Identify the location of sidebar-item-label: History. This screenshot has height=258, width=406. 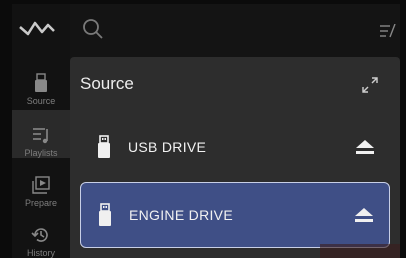
(40, 253).